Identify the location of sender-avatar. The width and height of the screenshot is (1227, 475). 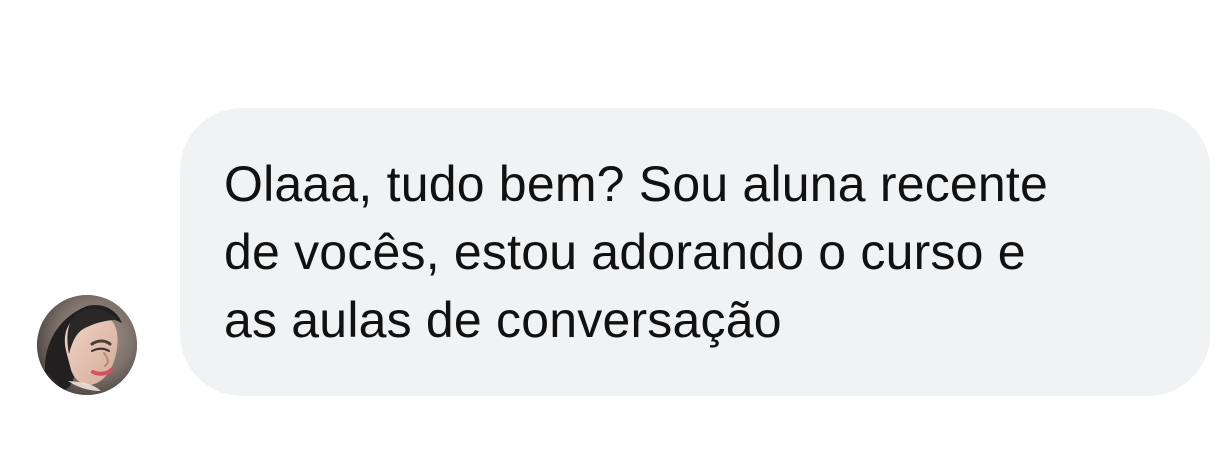
(87, 345).